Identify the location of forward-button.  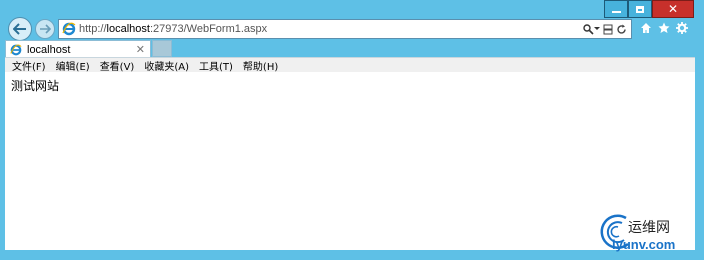
(45, 29).